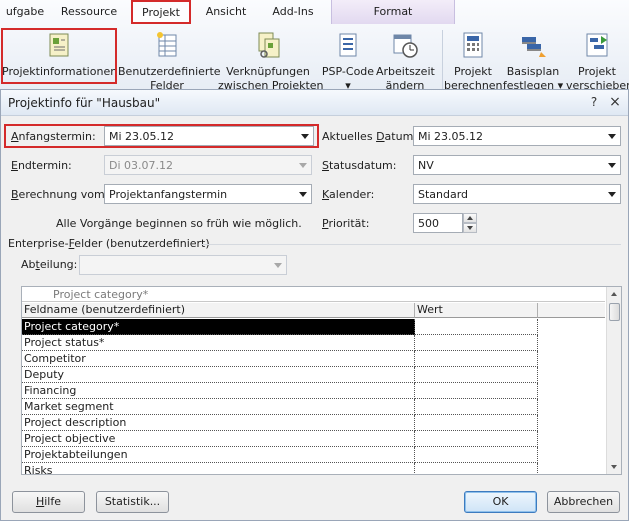 The height and width of the screenshot is (521, 629). What do you see at coordinates (60, 60) in the screenshot?
I see `projektinformationen-button: Projektinformationen` at bounding box center [60, 60].